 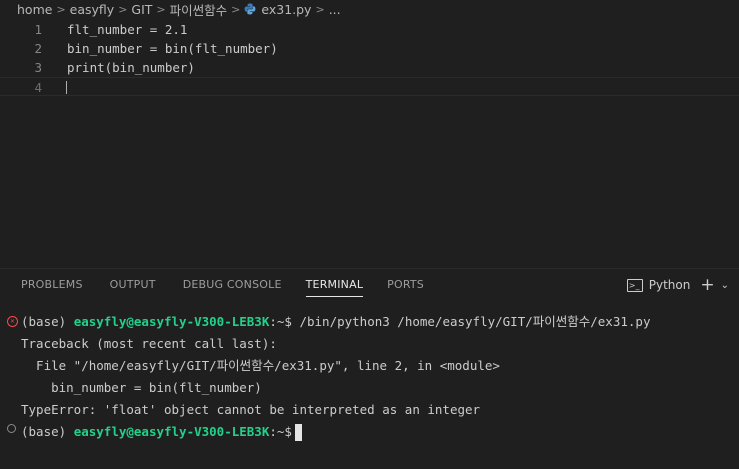 I want to click on breadcrumb-item-home: home, so click(x=34, y=9).